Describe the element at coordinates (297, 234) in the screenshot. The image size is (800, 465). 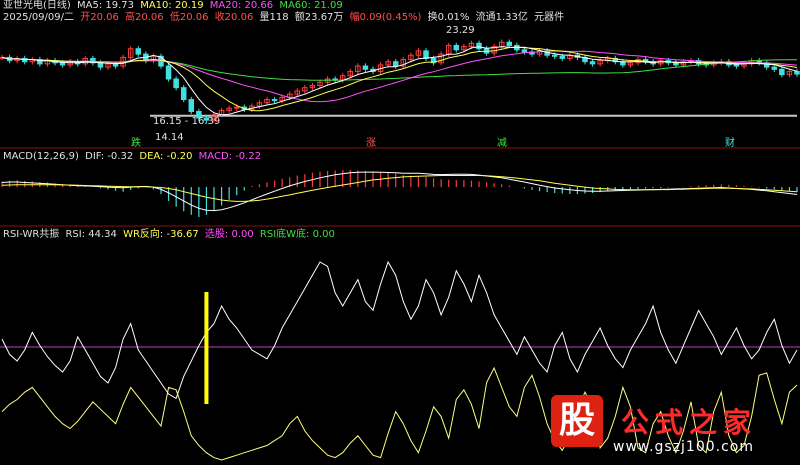
I see `rsiwr-value: RSI底W底: 0.00` at that location.